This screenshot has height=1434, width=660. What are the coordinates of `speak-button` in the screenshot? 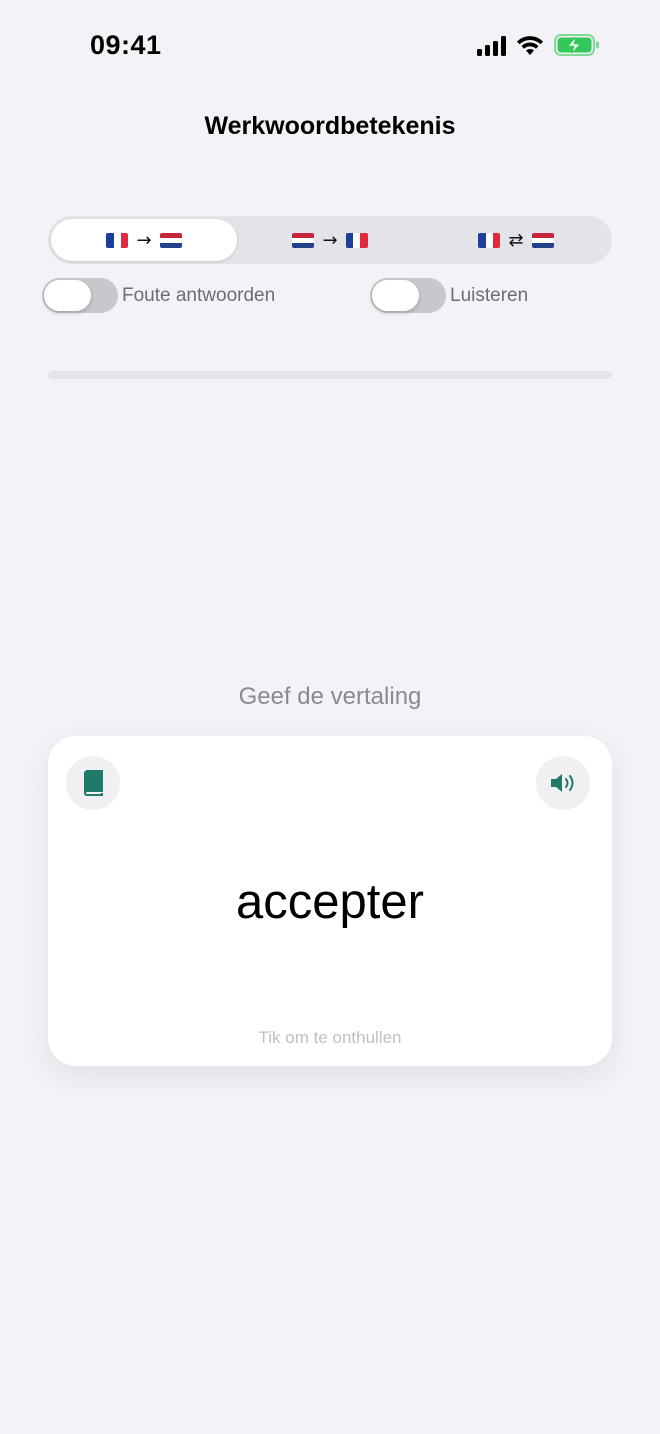 It's located at (563, 783).